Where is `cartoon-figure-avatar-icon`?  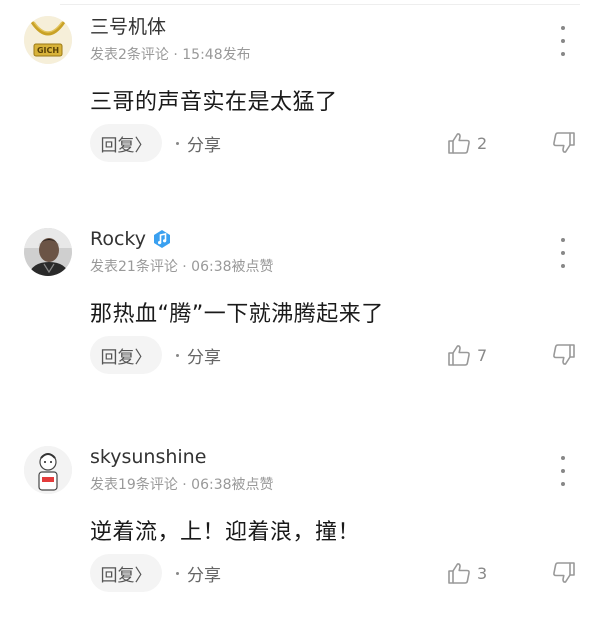 cartoon-figure-avatar-icon is located at coordinates (48, 470).